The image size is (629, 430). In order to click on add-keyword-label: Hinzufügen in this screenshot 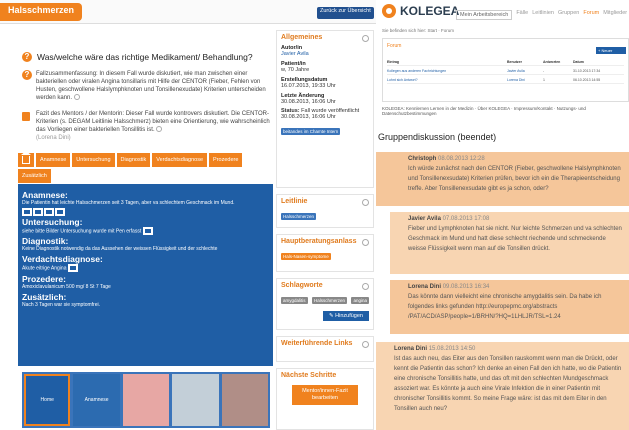, I will do `click(349, 316)`.